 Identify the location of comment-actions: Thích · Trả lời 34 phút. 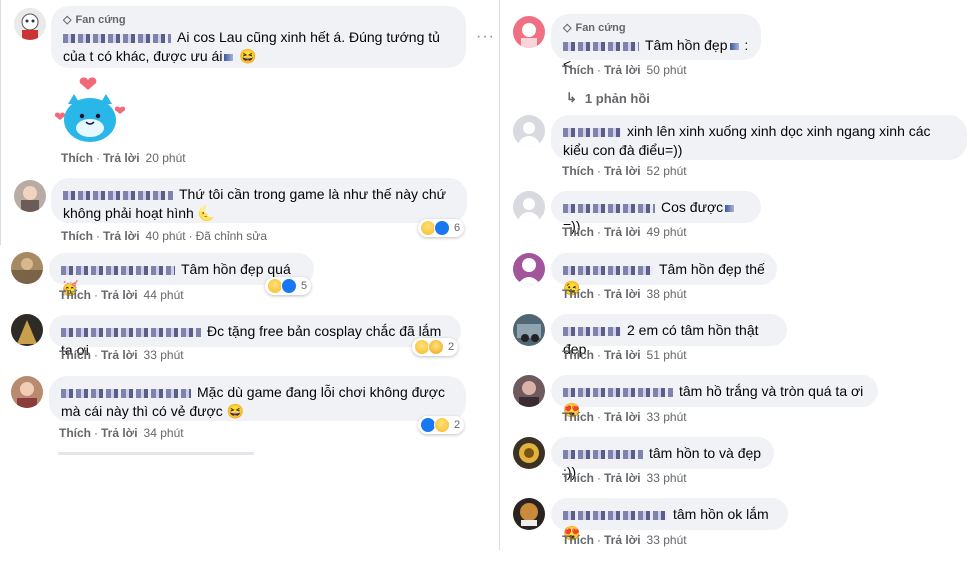
(121, 433).